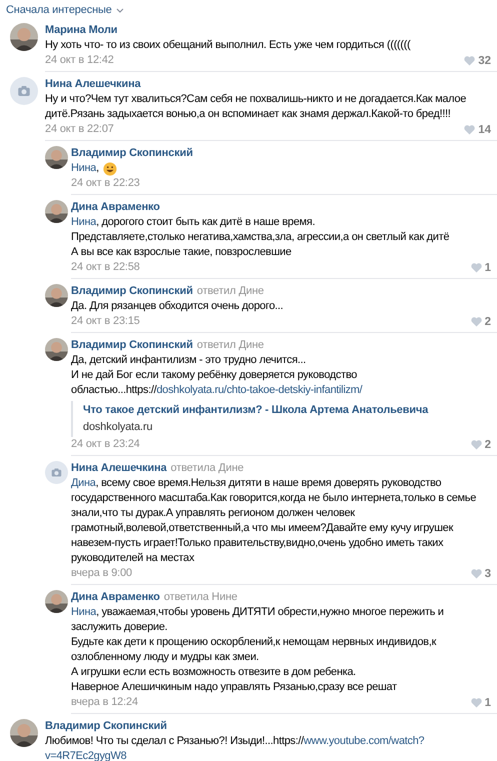  I want to click on like-button: 14, so click(477, 130).